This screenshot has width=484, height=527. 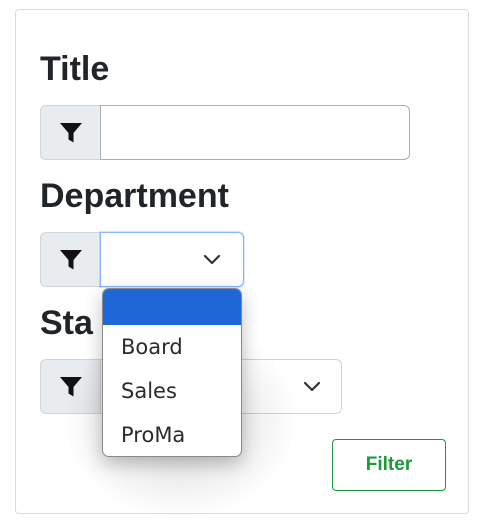 I want to click on status-filter-addon, so click(x=70, y=386).